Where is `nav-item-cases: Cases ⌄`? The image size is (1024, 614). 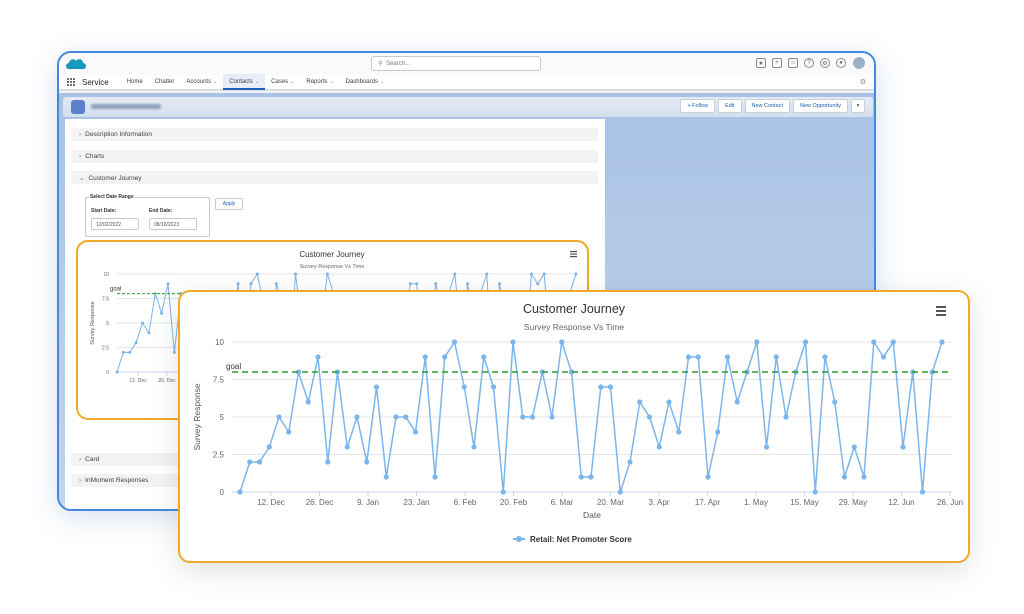 nav-item-cases: Cases ⌄ is located at coordinates (282, 82).